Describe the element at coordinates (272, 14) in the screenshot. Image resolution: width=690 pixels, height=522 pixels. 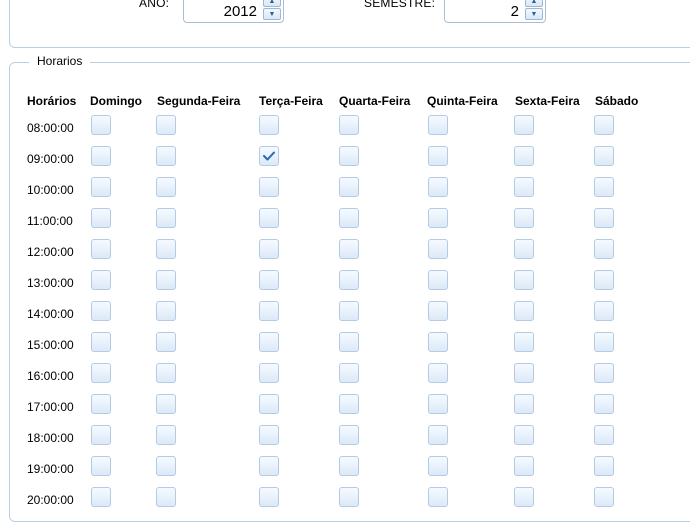
I see `ano-decrement-icon: ▼` at that location.